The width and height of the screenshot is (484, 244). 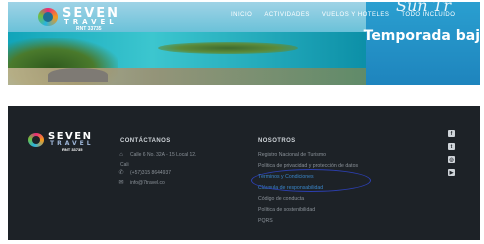 What do you see at coordinates (451, 159) in the screenshot?
I see `instagram-icon: ◎` at bounding box center [451, 159].